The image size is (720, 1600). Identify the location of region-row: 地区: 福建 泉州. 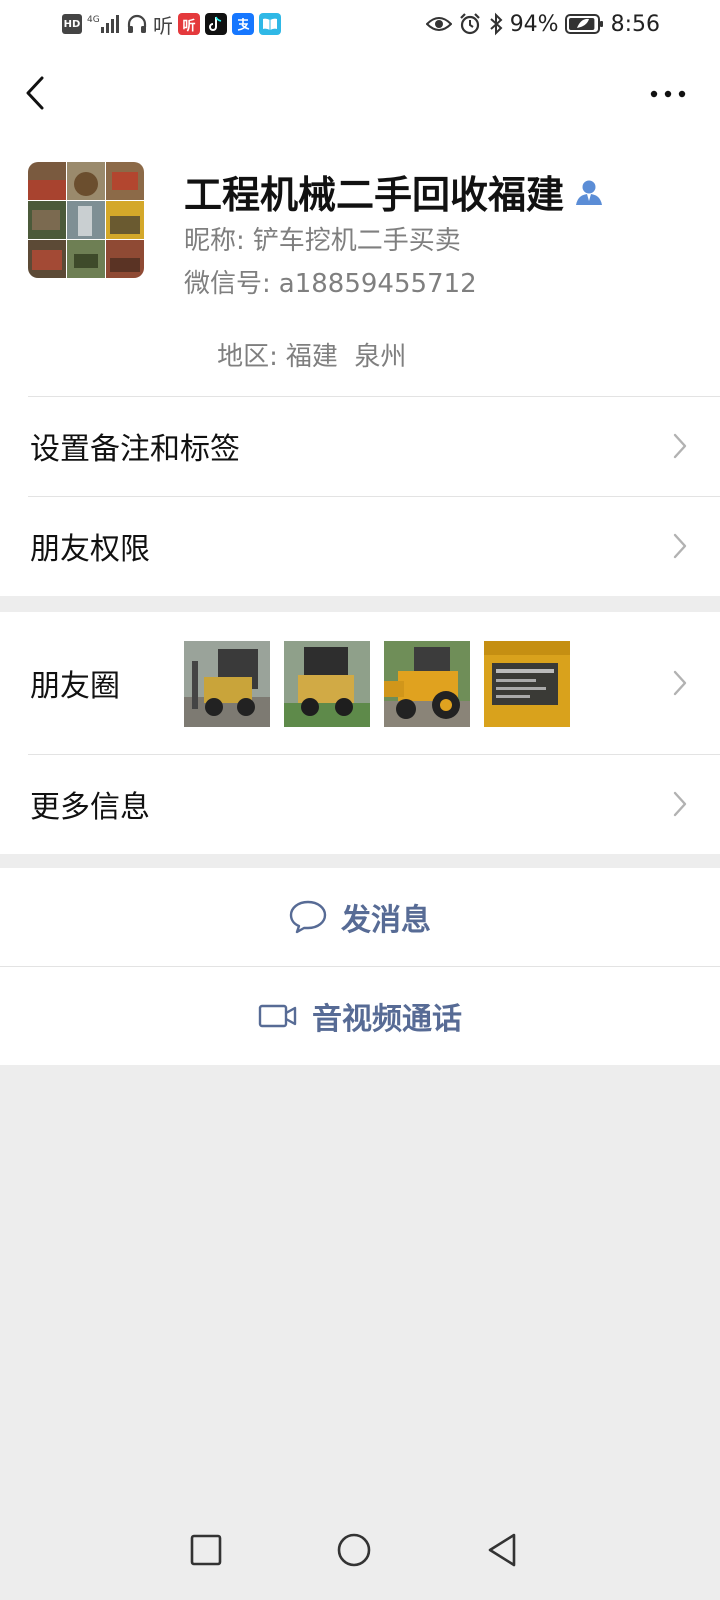
(295, 354).